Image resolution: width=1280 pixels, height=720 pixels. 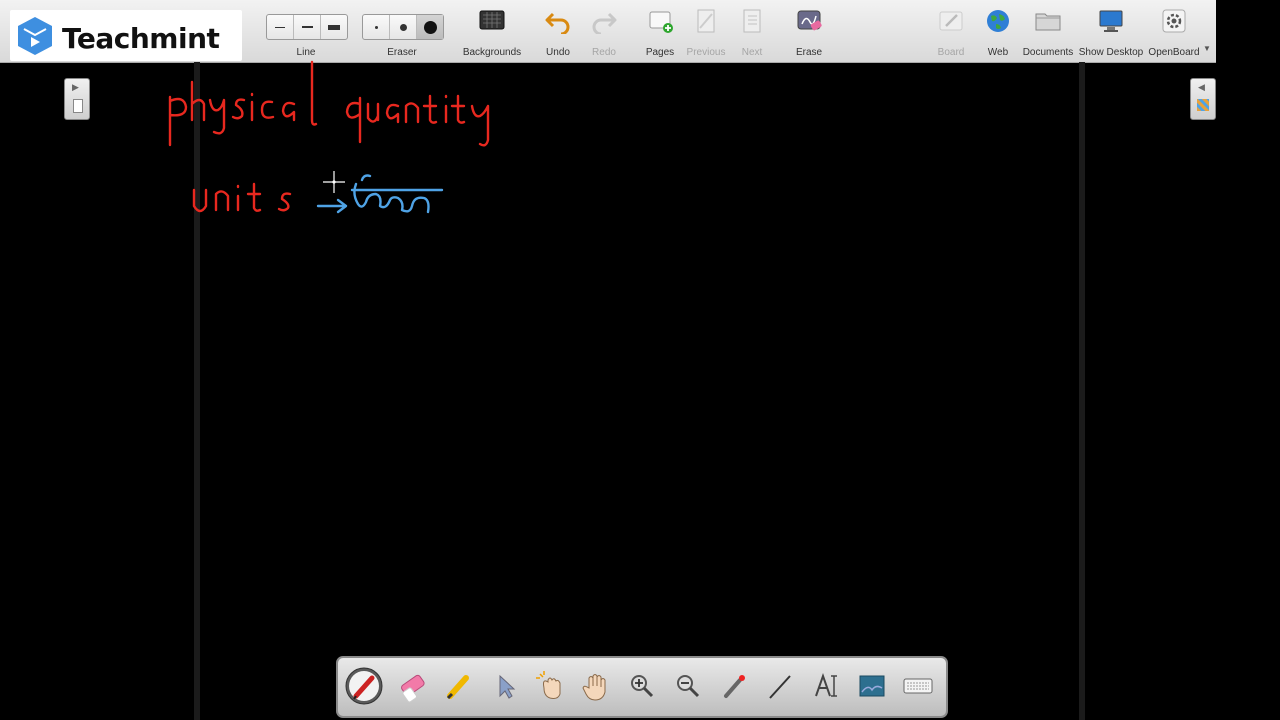 I want to click on text-icon, so click(x=826, y=684).